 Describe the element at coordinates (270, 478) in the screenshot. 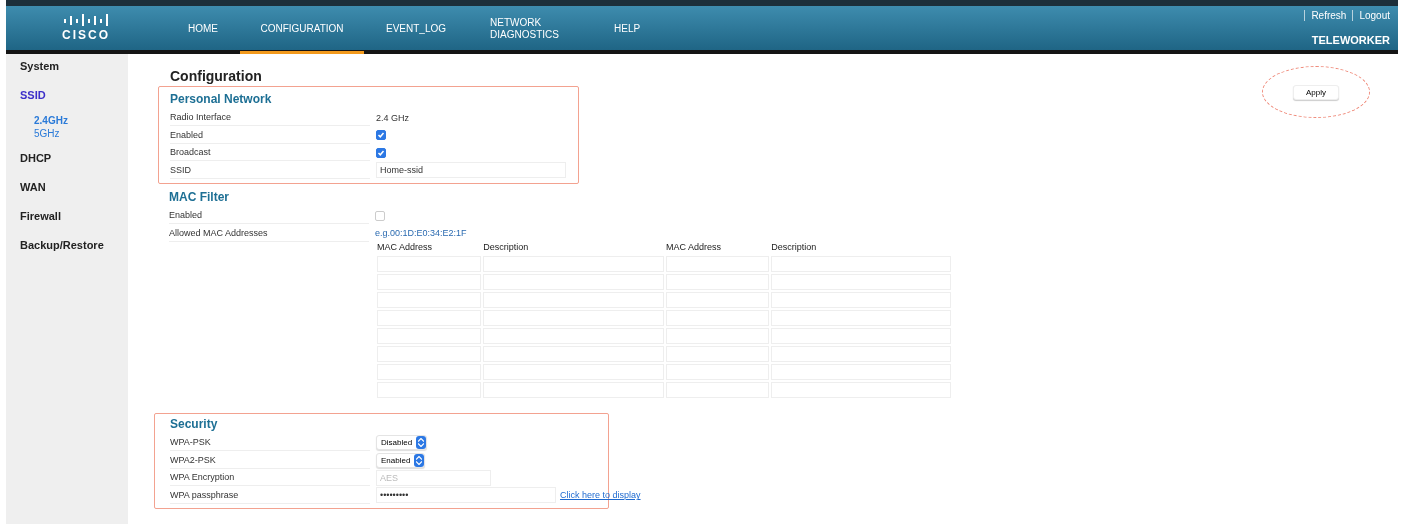

I see `field-label: WPA Encryption` at that location.